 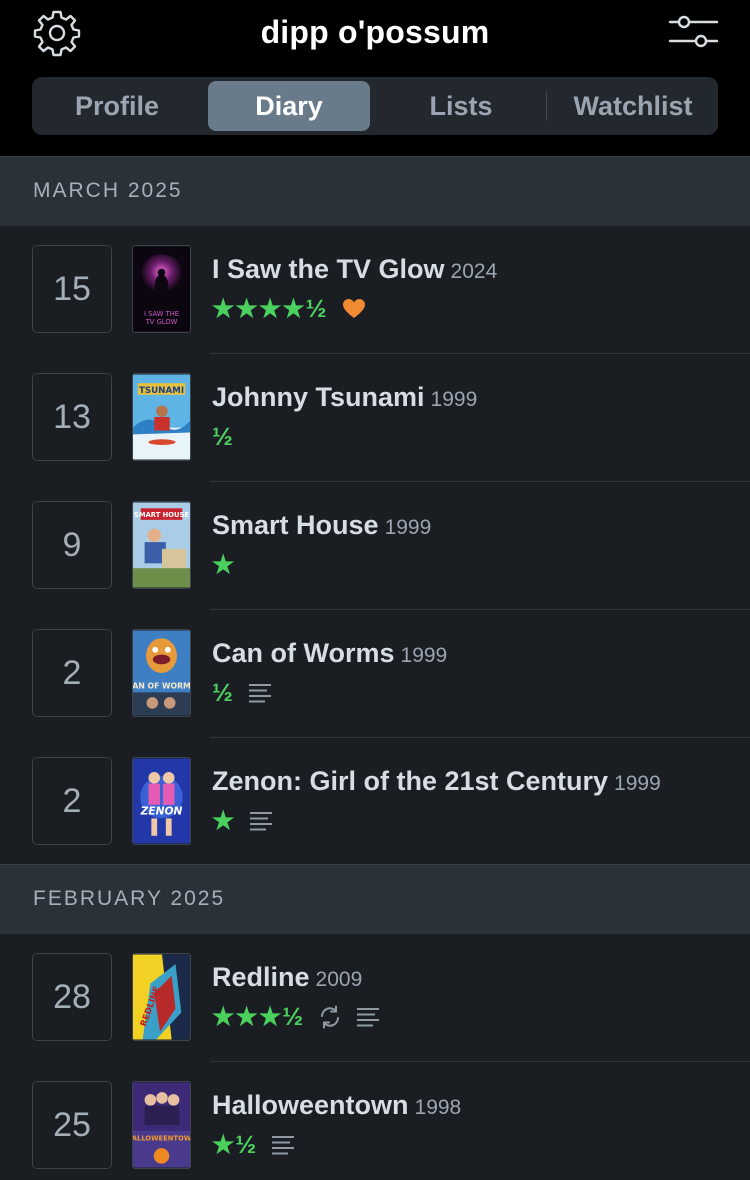 I want to click on tab-profile: Profile, so click(x=117, y=106).